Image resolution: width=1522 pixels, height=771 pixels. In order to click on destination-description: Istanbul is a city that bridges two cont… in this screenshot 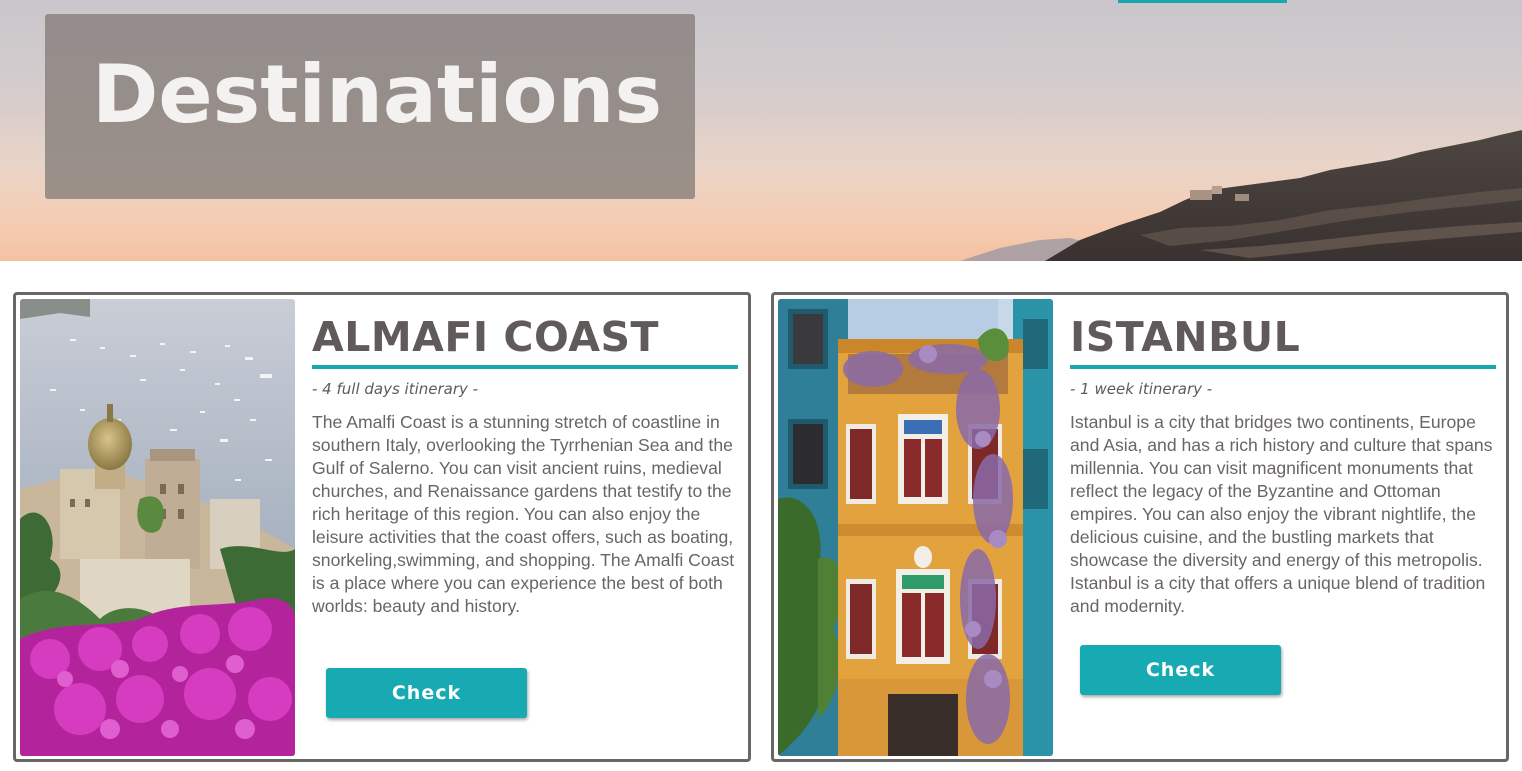, I will do `click(1281, 514)`.